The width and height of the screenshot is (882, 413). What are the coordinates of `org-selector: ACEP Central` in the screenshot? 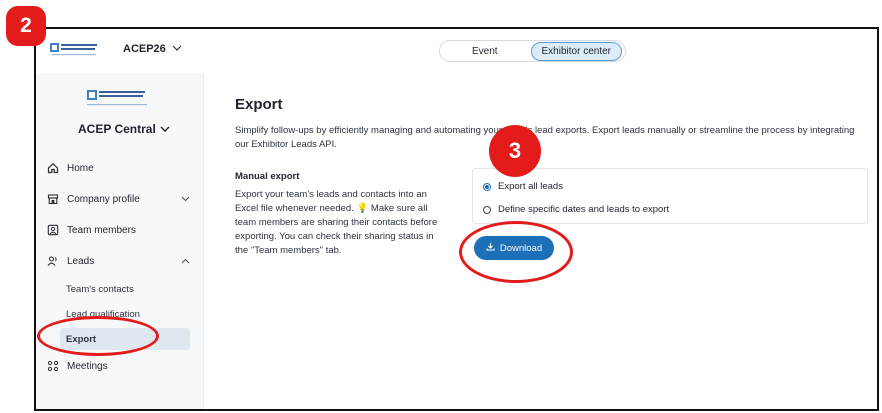 It's located at (124, 129).